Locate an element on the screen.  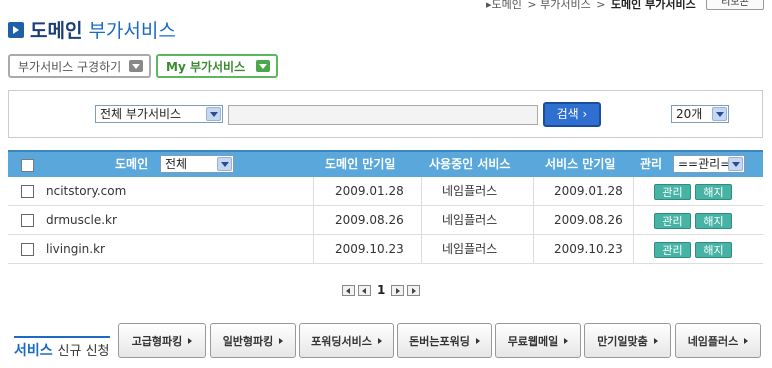
breadcrumb: ▸도메인 > 부가서비스 > 도메인 부가서비스 is located at coordinates (592, 6).